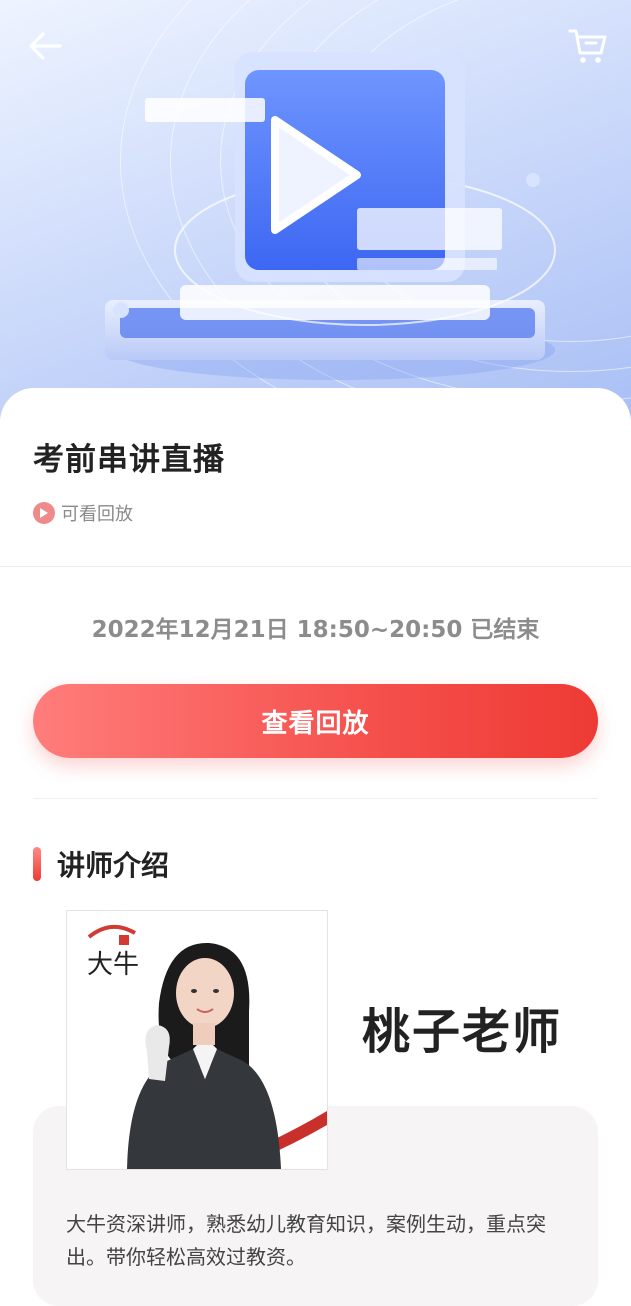 This screenshot has width=631, height=1306. I want to click on play-circle-icon, so click(44, 513).